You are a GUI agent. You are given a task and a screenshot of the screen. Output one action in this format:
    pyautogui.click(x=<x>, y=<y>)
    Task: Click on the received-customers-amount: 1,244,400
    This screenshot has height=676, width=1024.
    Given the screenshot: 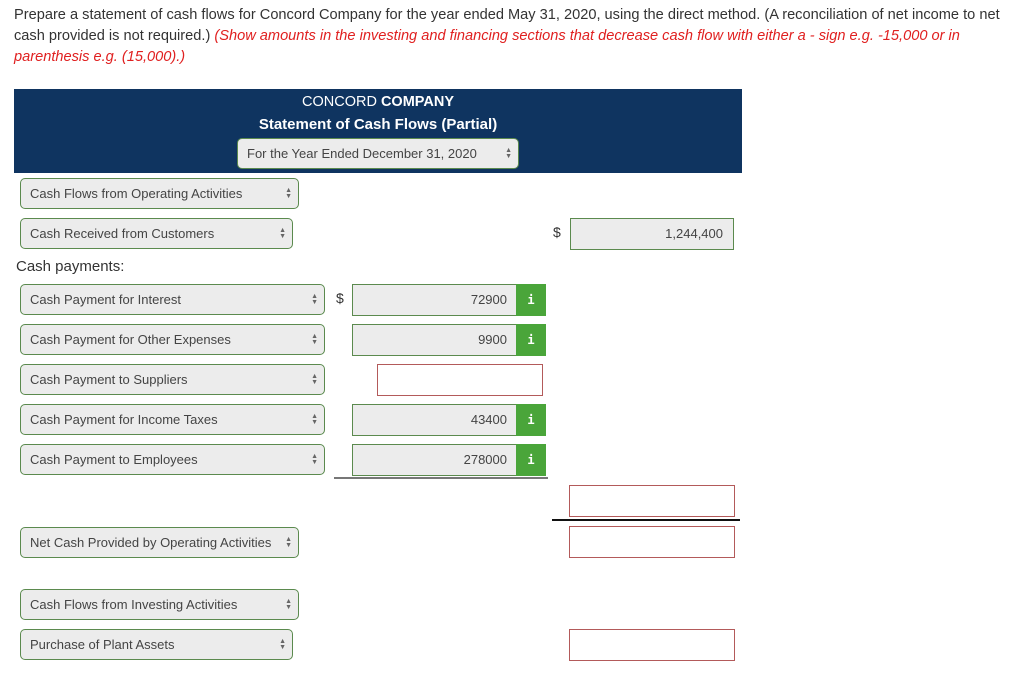 What is the action you would take?
    pyautogui.click(x=652, y=234)
    